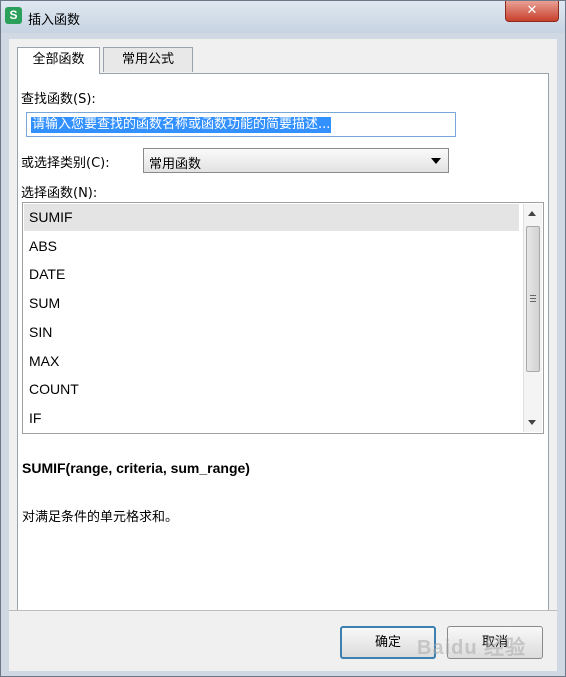 The height and width of the screenshot is (677, 566). What do you see at coordinates (136, 468) in the screenshot?
I see `function-signature: SUMIF(range, criteria, sum_range)` at bounding box center [136, 468].